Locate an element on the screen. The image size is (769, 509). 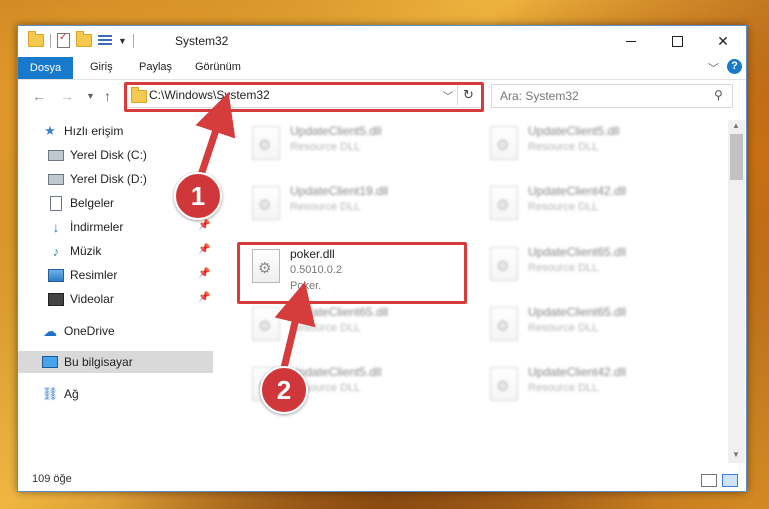
help-icon: ? is located at coordinates (734, 66).